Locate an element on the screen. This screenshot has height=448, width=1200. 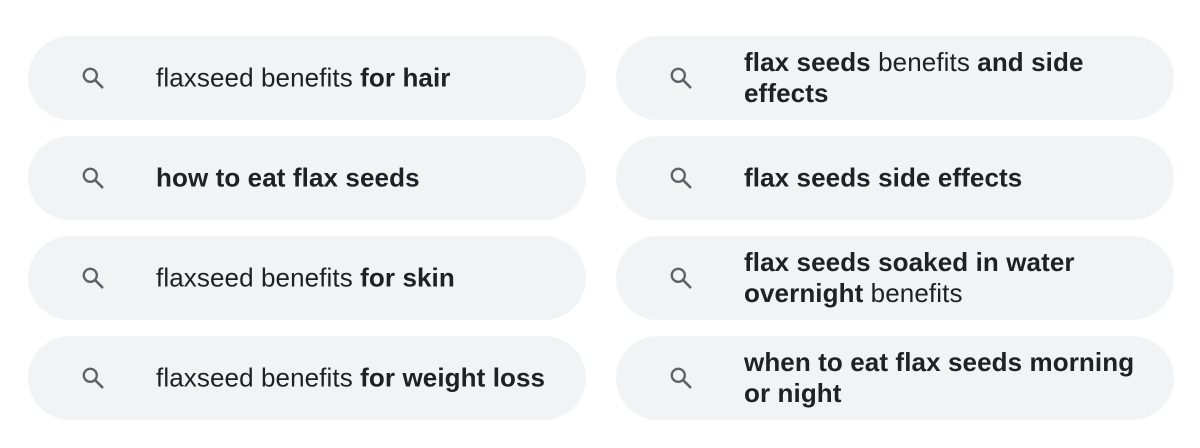
suggestion-text: flax seeds side effects is located at coordinates (944, 178).